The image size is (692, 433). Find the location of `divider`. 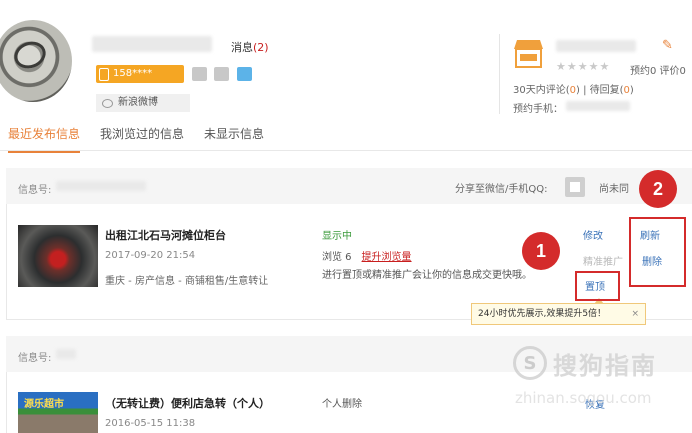

divider is located at coordinates (499, 74).